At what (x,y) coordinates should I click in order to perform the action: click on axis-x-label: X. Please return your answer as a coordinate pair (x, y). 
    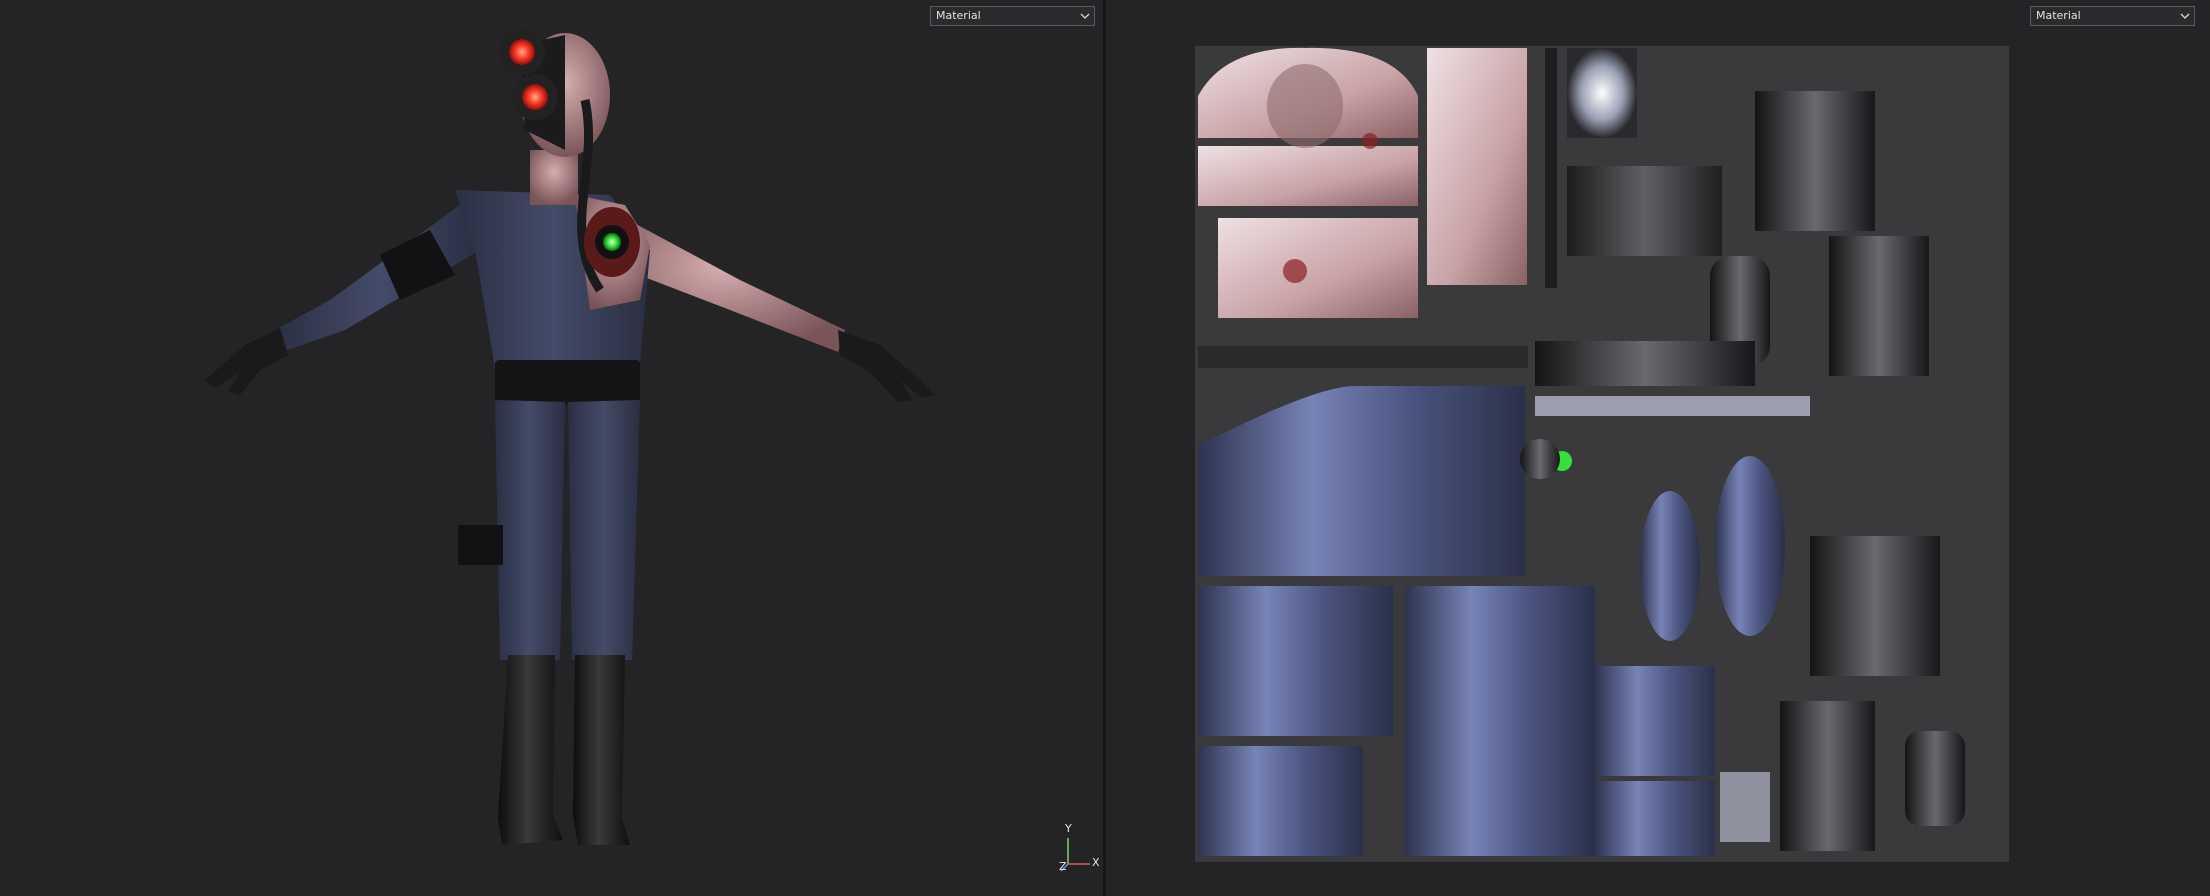
    Looking at the image, I should click on (1096, 862).